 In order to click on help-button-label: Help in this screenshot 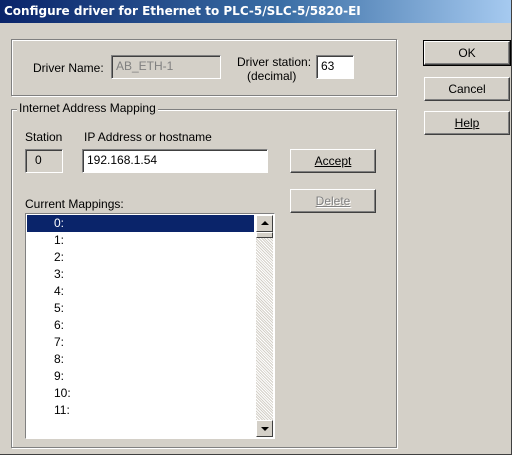, I will do `click(467, 123)`.